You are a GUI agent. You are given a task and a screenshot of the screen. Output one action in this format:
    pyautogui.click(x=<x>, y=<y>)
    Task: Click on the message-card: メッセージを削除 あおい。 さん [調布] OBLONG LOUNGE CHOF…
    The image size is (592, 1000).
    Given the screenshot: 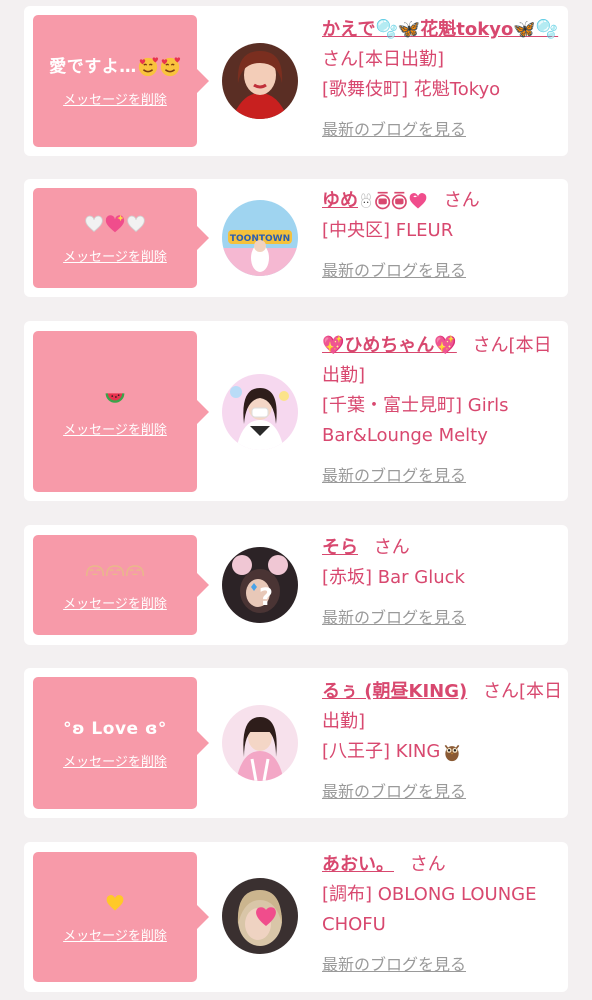 What is the action you would take?
    pyautogui.click(x=296, y=917)
    